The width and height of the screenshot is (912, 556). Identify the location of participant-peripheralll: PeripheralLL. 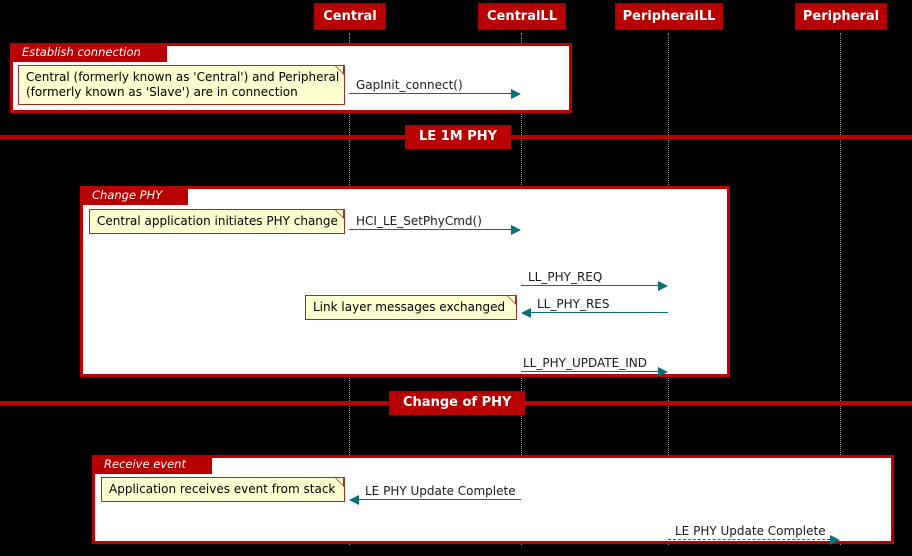
(669, 16).